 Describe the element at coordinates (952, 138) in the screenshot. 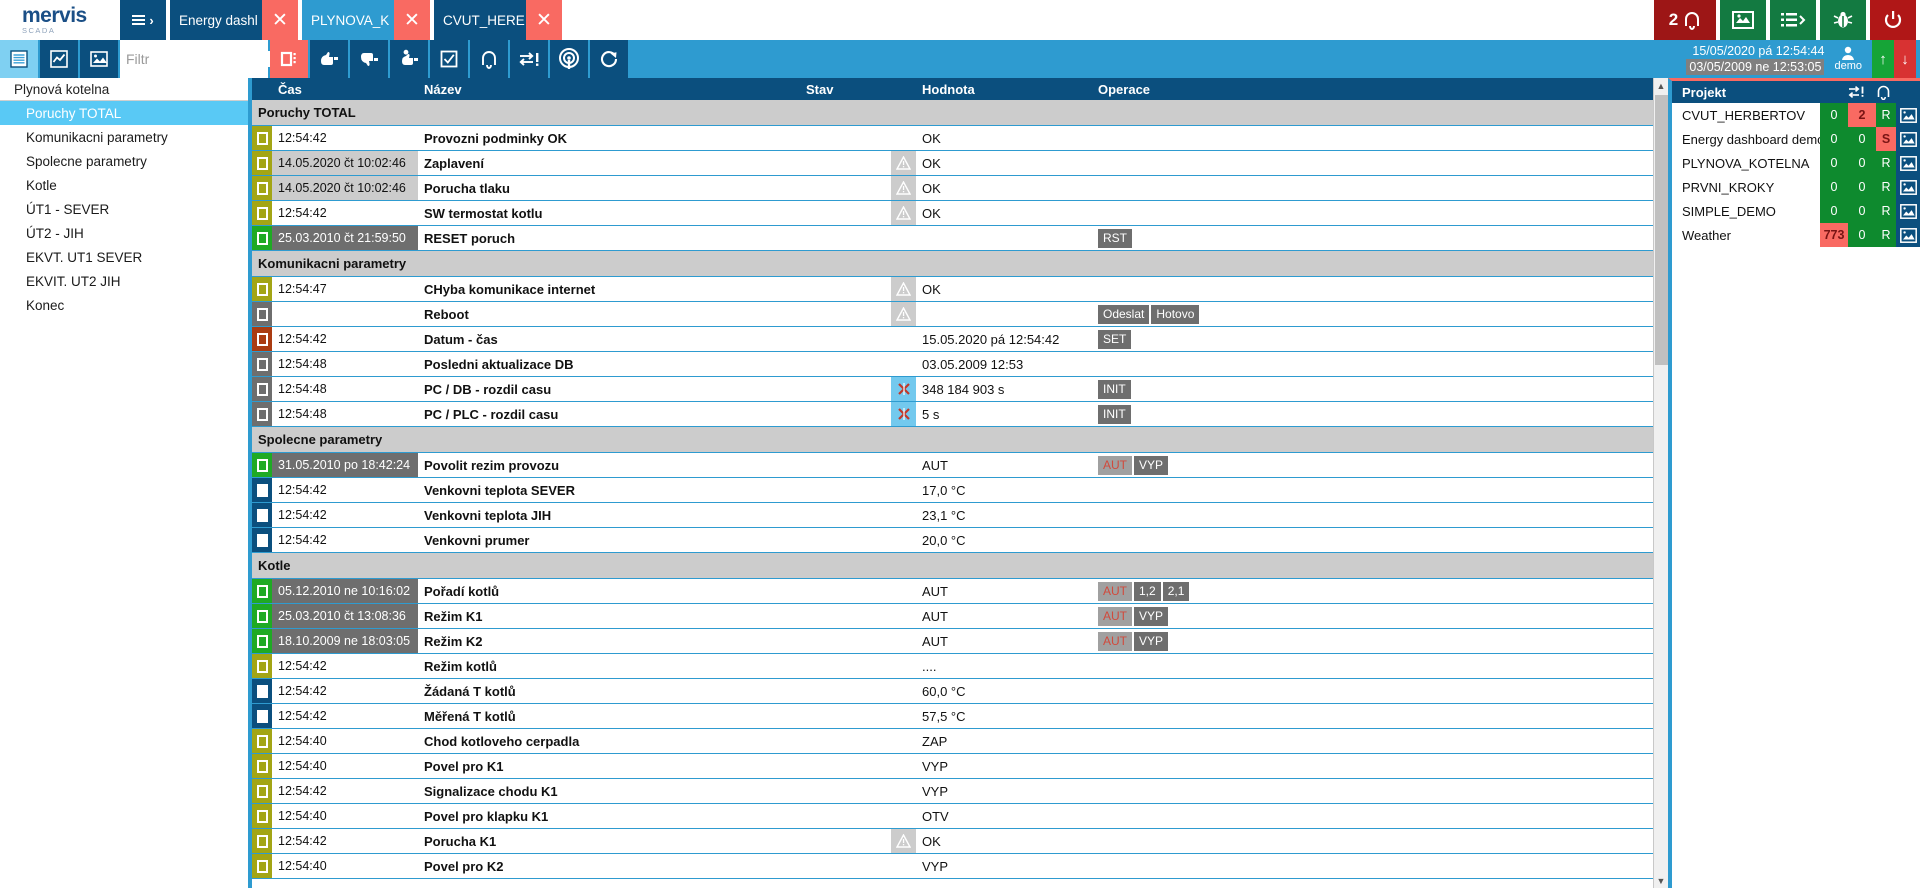

I see `table-row: 12:54:42 Provozni podminky OK OK` at that location.